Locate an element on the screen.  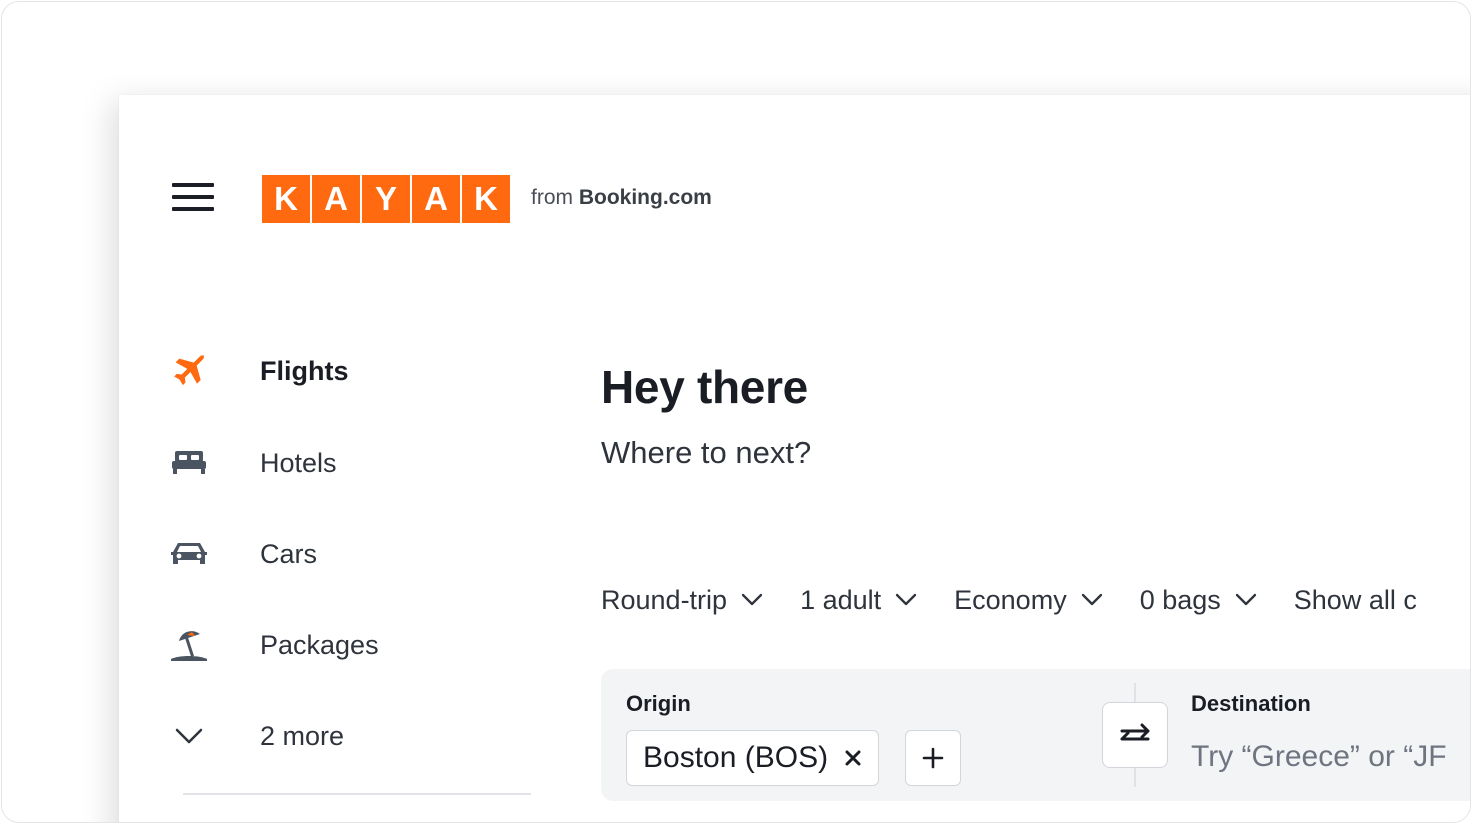
flight-search-panel: Origin Boston (BOS) Destination is located at coordinates (1035, 735).